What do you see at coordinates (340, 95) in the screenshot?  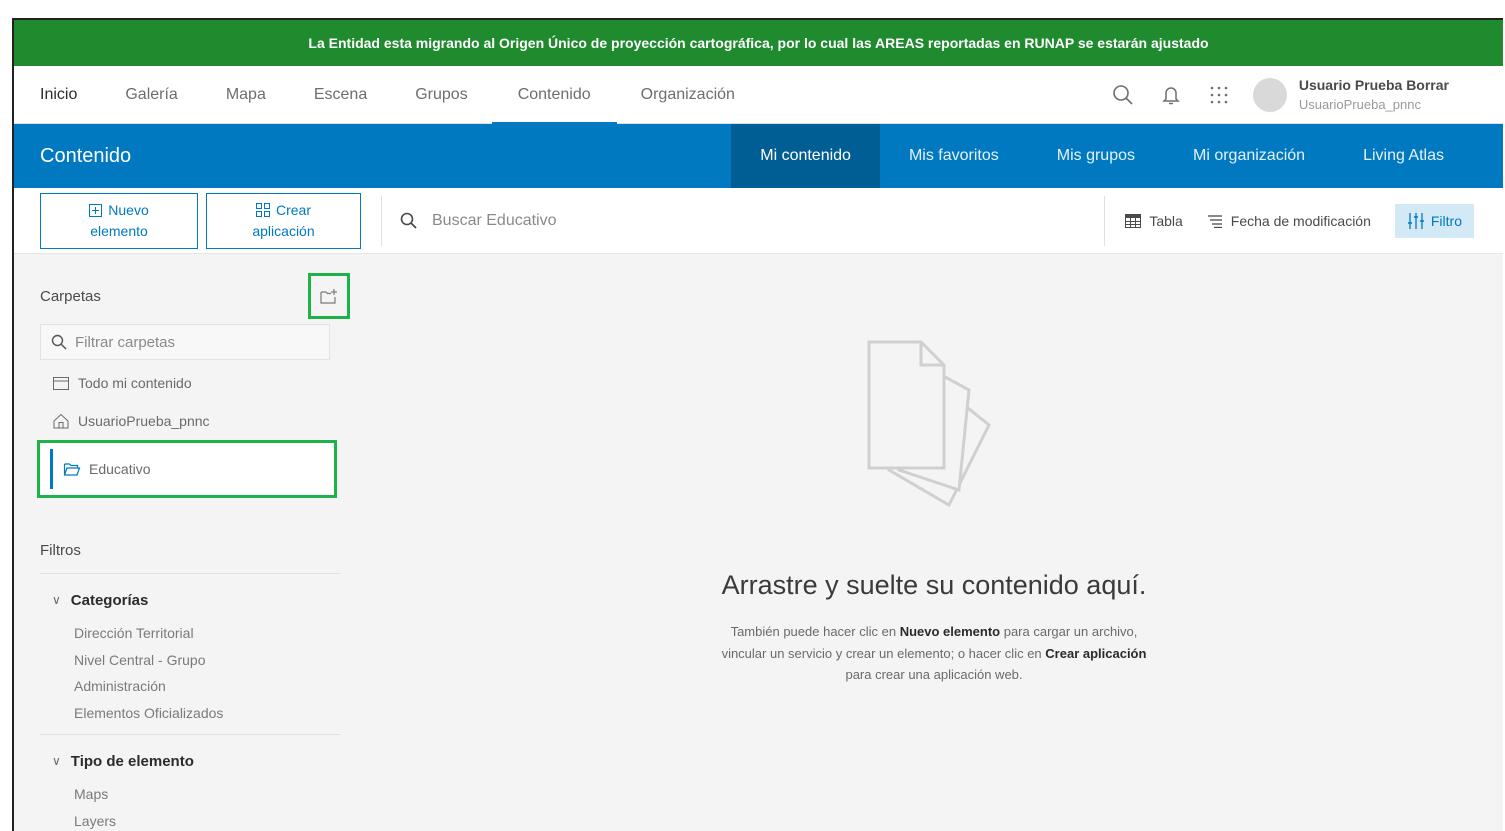 I see `nav-item-escena: Escena` at bounding box center [340, 95].